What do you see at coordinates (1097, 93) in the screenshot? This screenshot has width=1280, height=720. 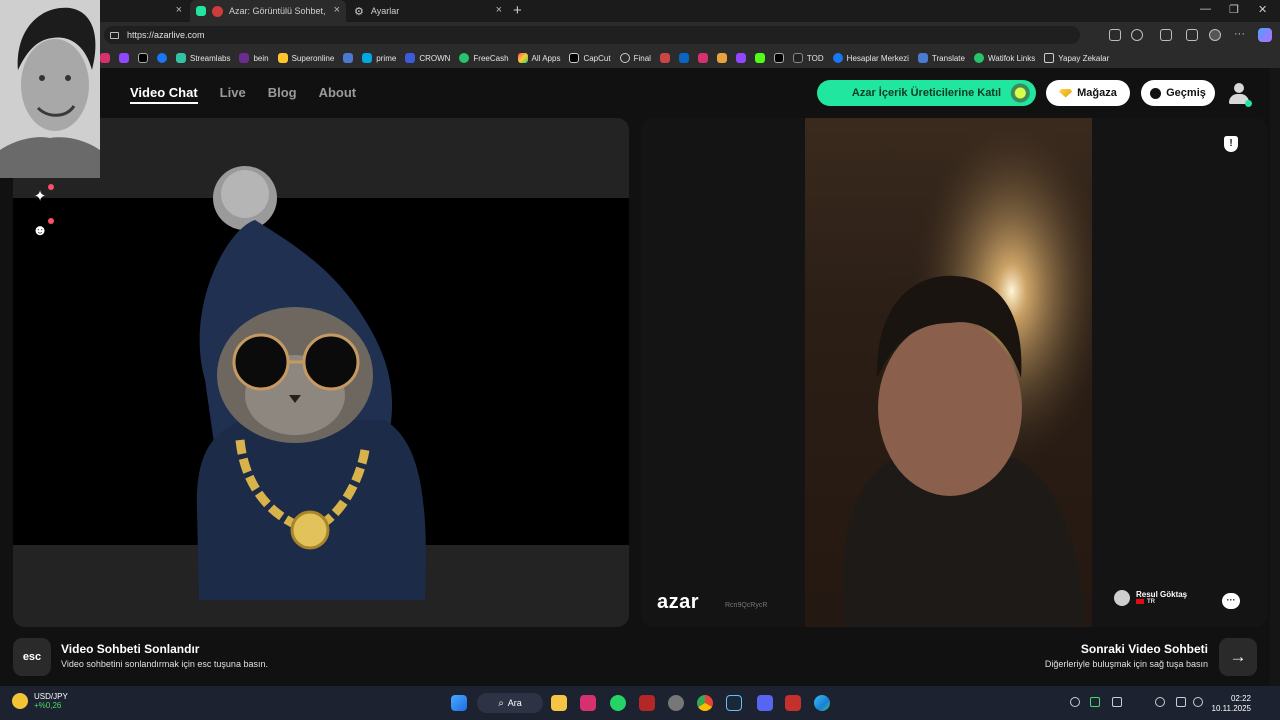 I see `shop-label: Mağaza` at bounding box center [1097, 93].